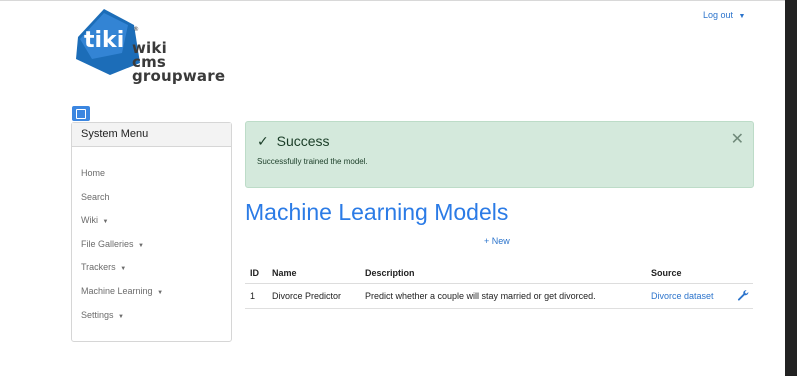  What do you see at coordinates (377, 212) in the screenshot?
I see `page-title: Machine Learning Models` at bounding box center [377, 212].